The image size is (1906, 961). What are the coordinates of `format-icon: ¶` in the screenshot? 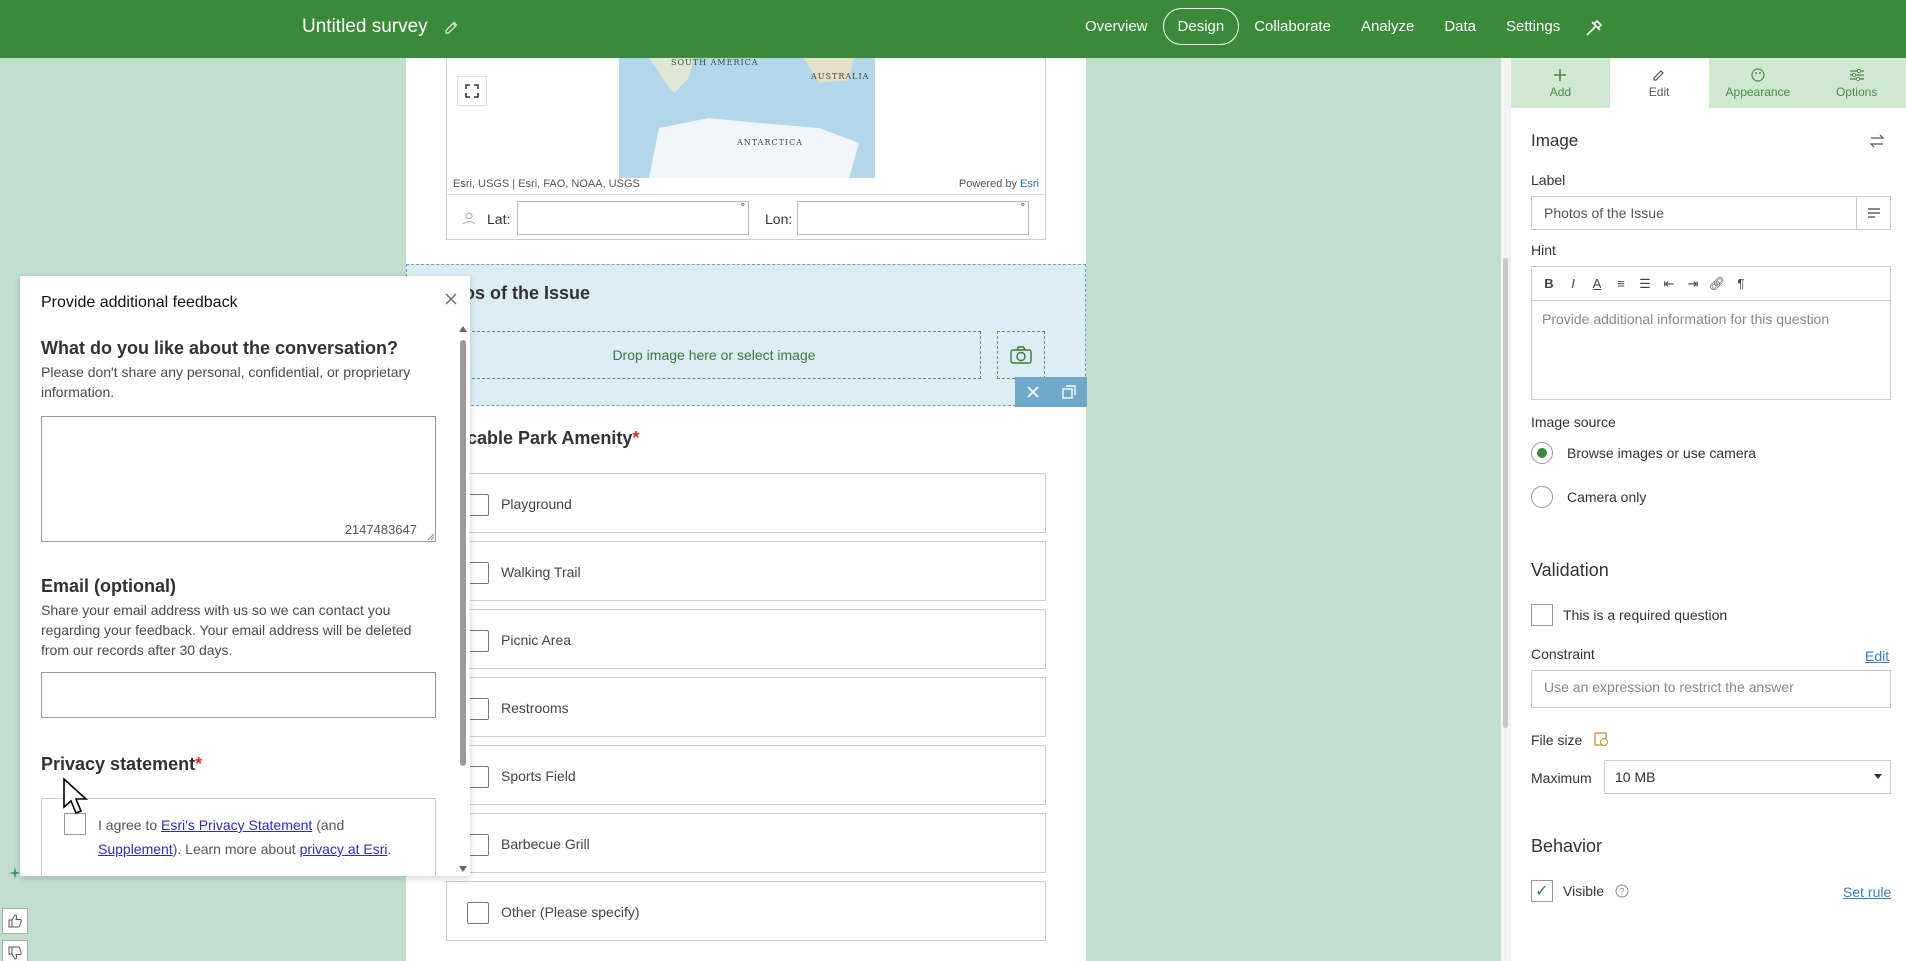 It's located at (1741, 284).